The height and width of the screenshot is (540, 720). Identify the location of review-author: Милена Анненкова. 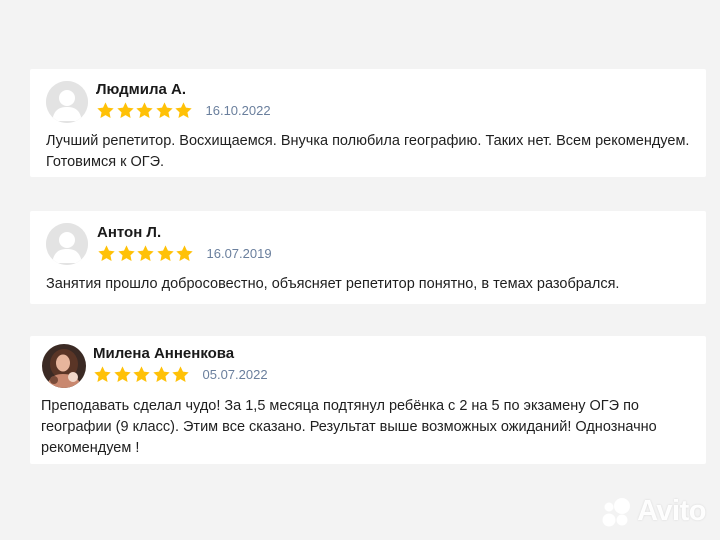
(164, 353).